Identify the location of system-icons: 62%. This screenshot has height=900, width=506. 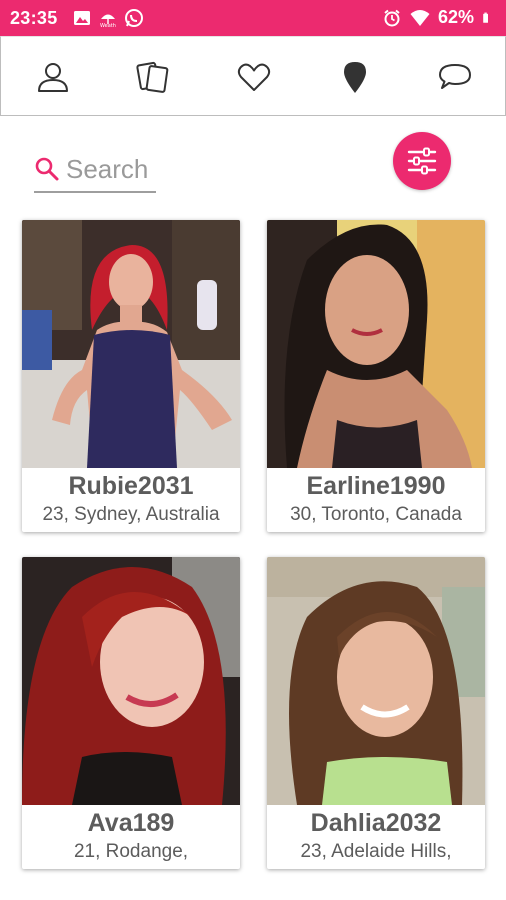
(438, 17).